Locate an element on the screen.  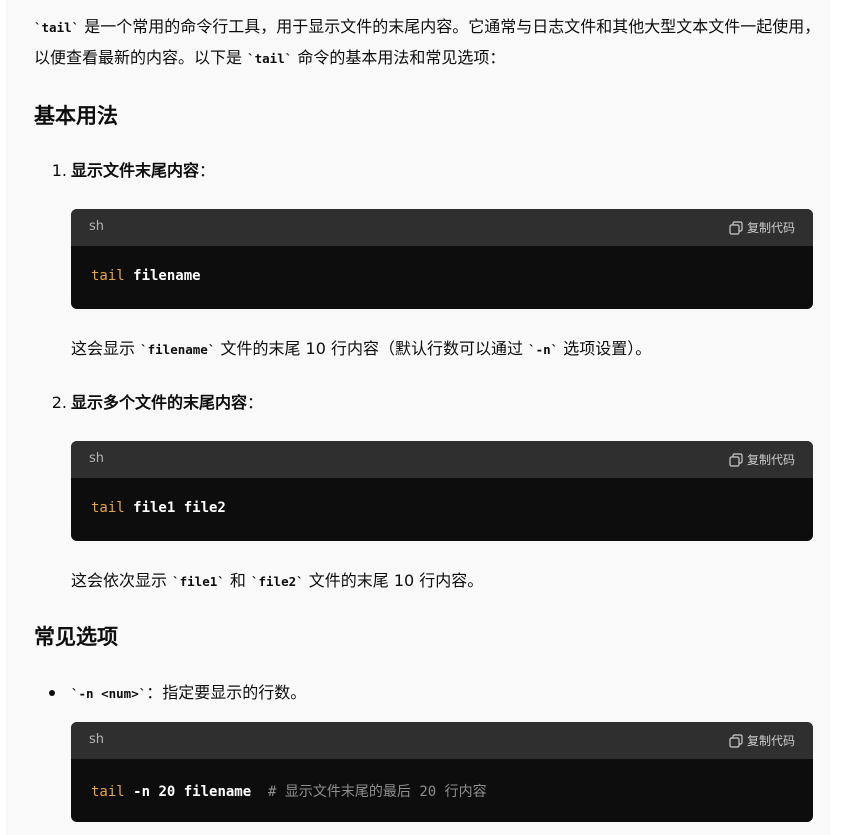
inline-code-filename: `filename` is located at coordinates (178, 349).